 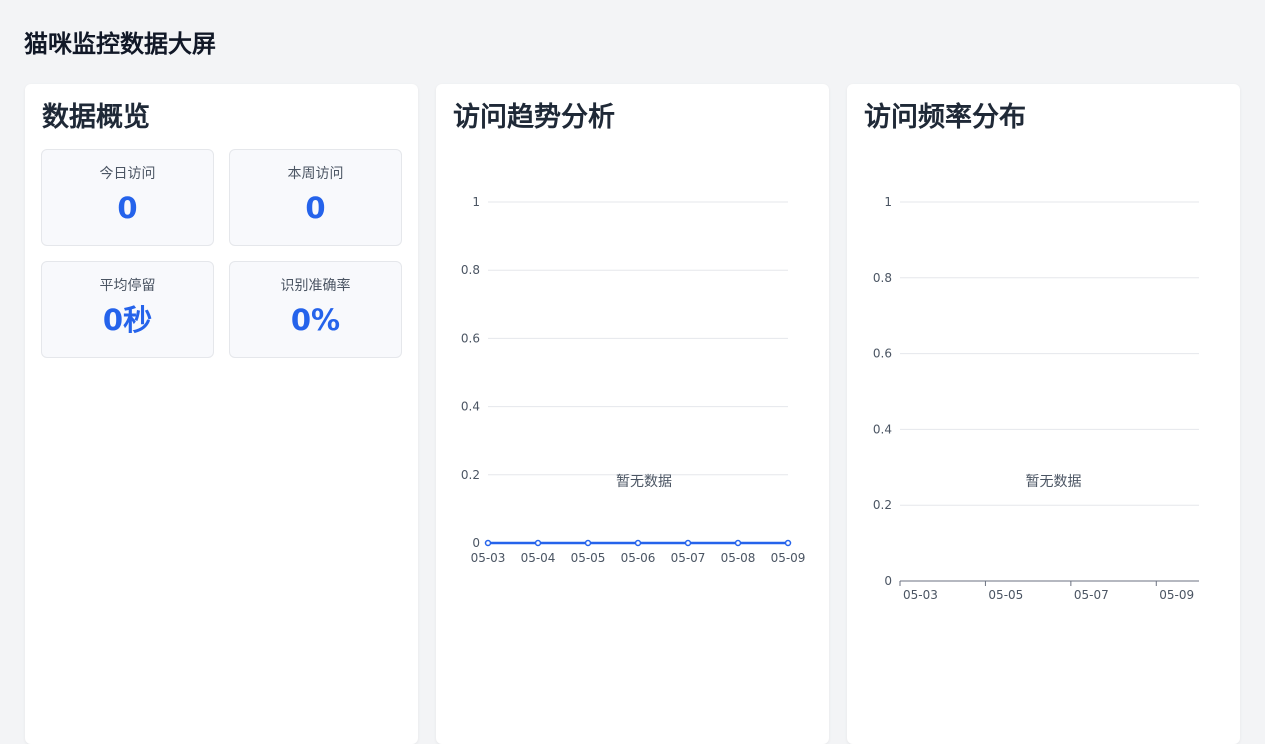 I want to click on stat-card-accuracy: 识别准确率 0%, so click(x=315, y=309).